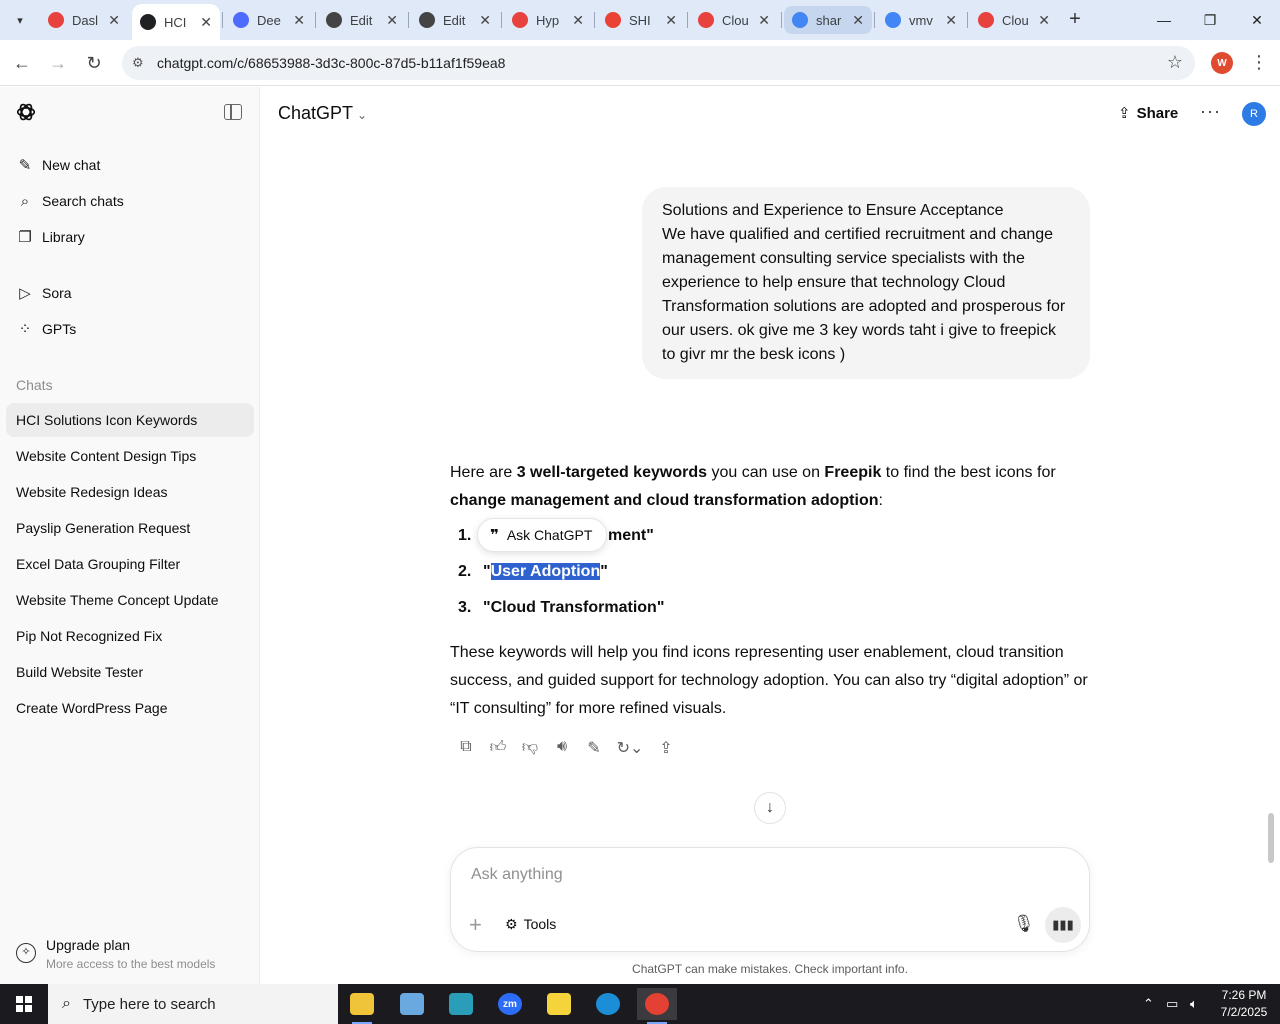 The width and height of the screenshot is (1280, 1024). Describe the element at coordinates (176, 22) in the screenshot. I see `browser-tab: HCI ✕` at that location.